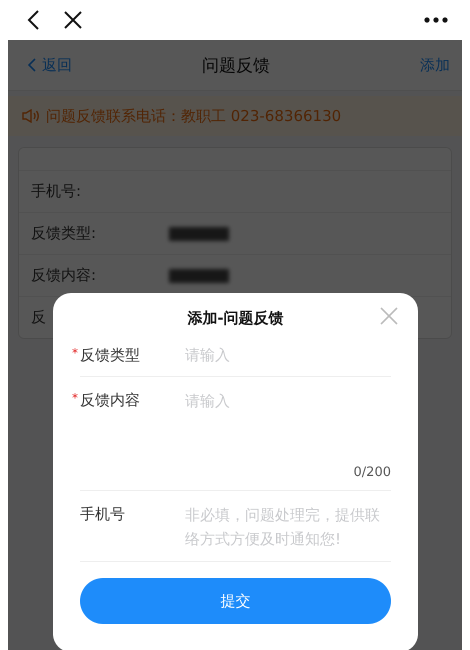  What do you see at coordinates (31, 116) in the screenshot?
I see `speaker-icon` at bounding box center [31, 116].